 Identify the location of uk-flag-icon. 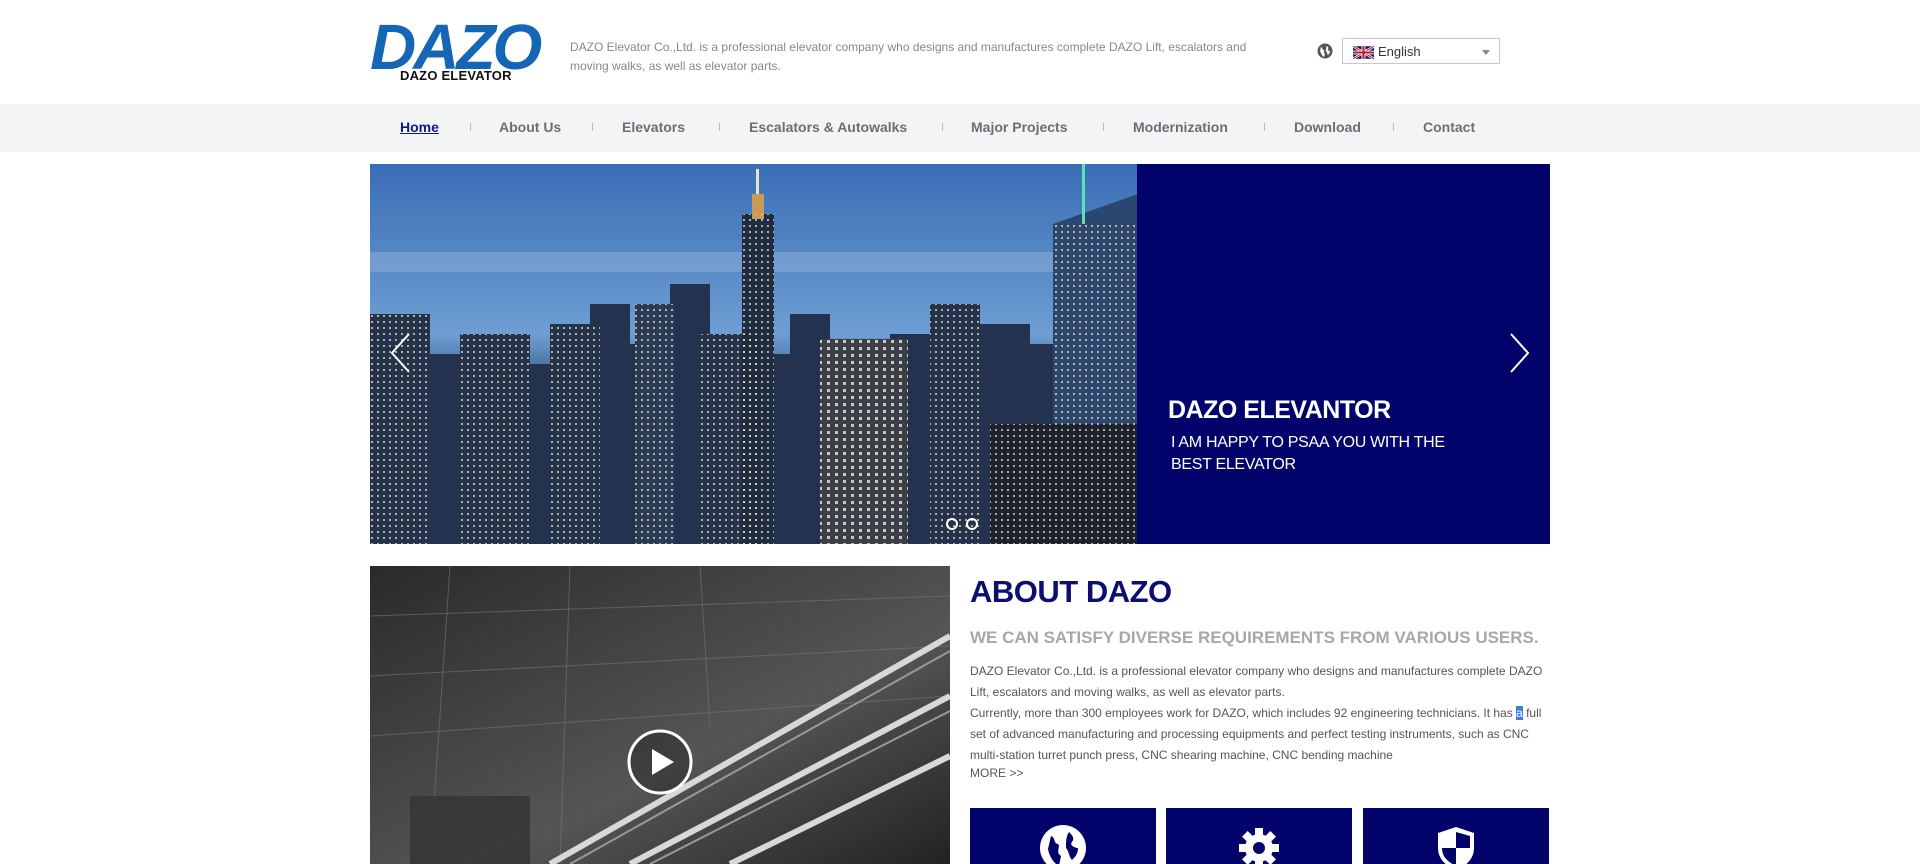
(1363, 52).